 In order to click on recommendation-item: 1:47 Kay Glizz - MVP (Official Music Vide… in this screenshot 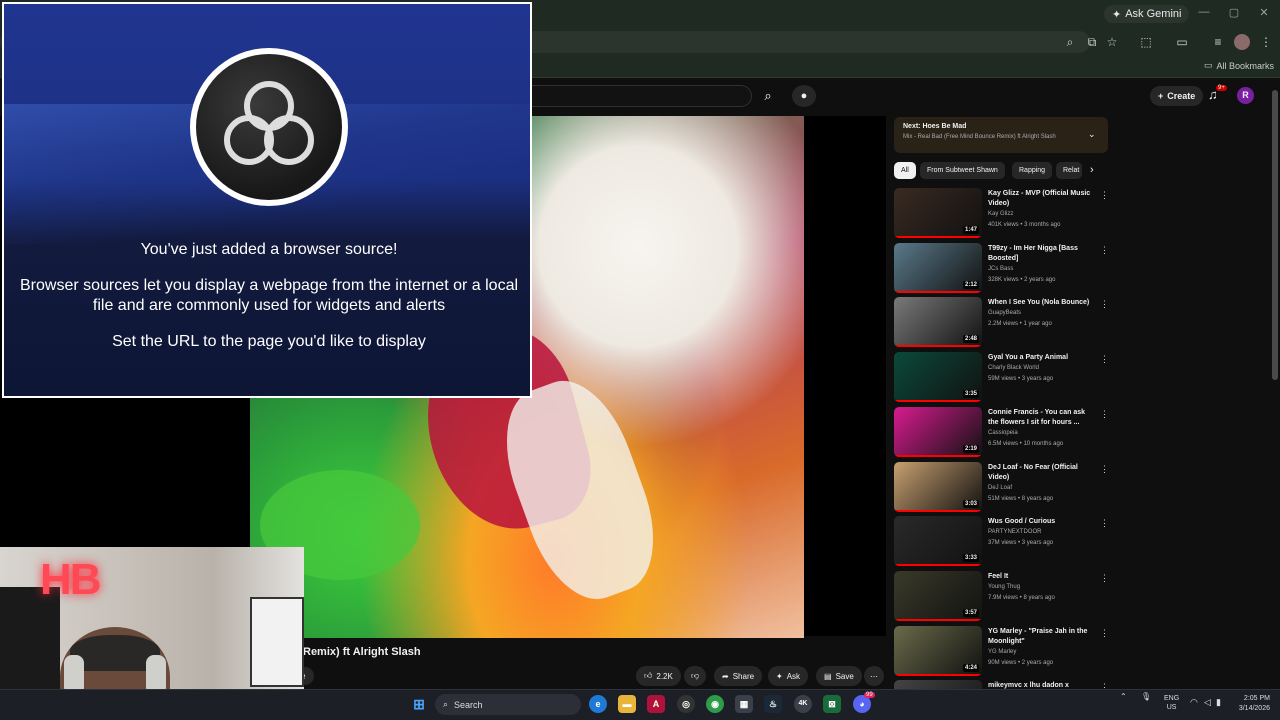, I will do `click(1001, 214)`.